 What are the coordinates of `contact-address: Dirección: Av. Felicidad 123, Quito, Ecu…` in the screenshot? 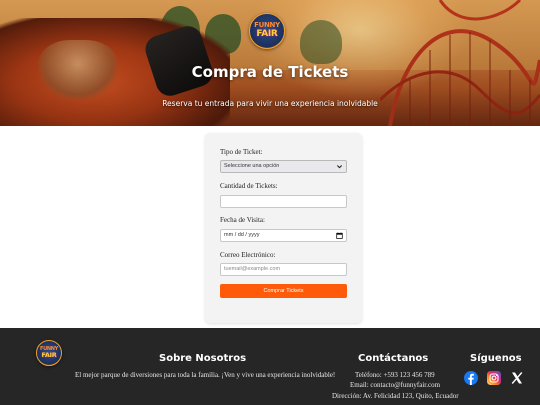 It's located at (395, 396).